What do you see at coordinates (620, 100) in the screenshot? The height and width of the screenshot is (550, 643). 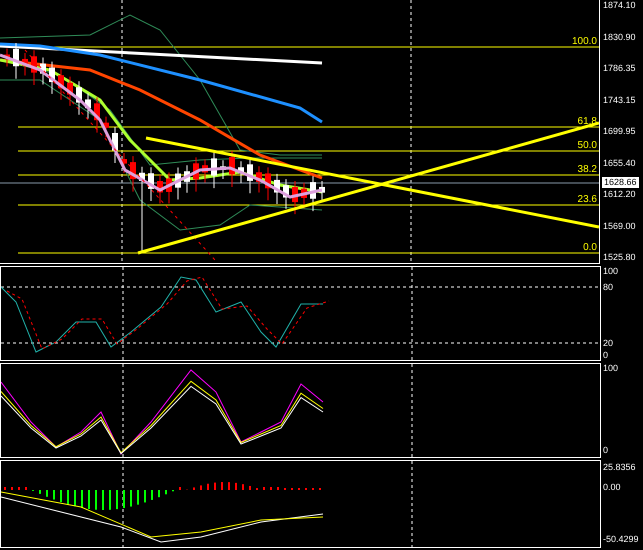 I see `axis-label: 1743.15` at bounding box center [620, 100].